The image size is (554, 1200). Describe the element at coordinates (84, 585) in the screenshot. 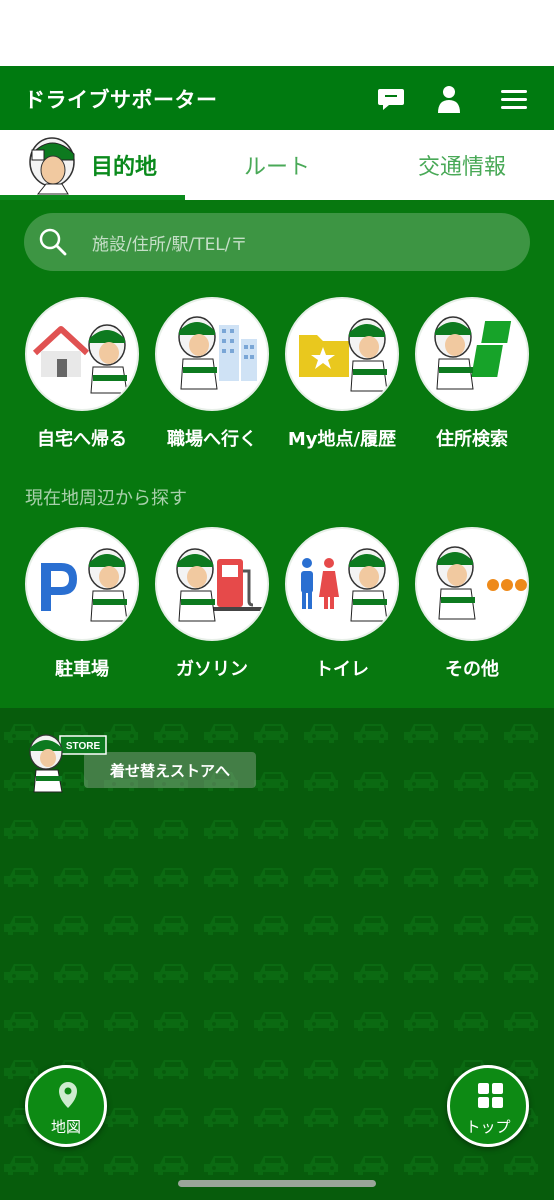

I see `parking-icon` at that location.